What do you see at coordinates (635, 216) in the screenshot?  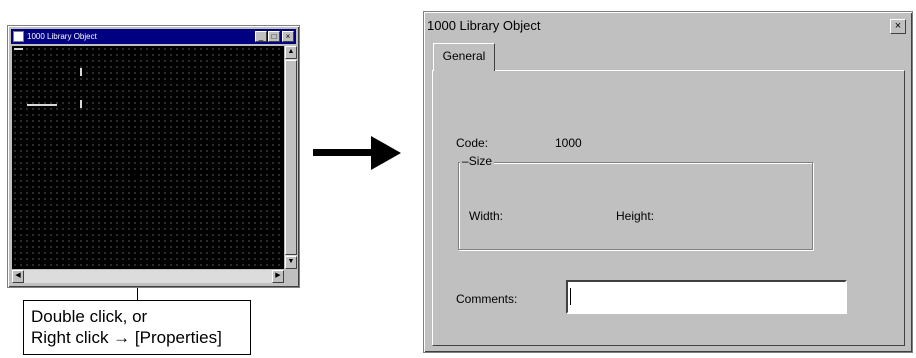 I see `height-label: Height:` at bounding box center [635, 216].